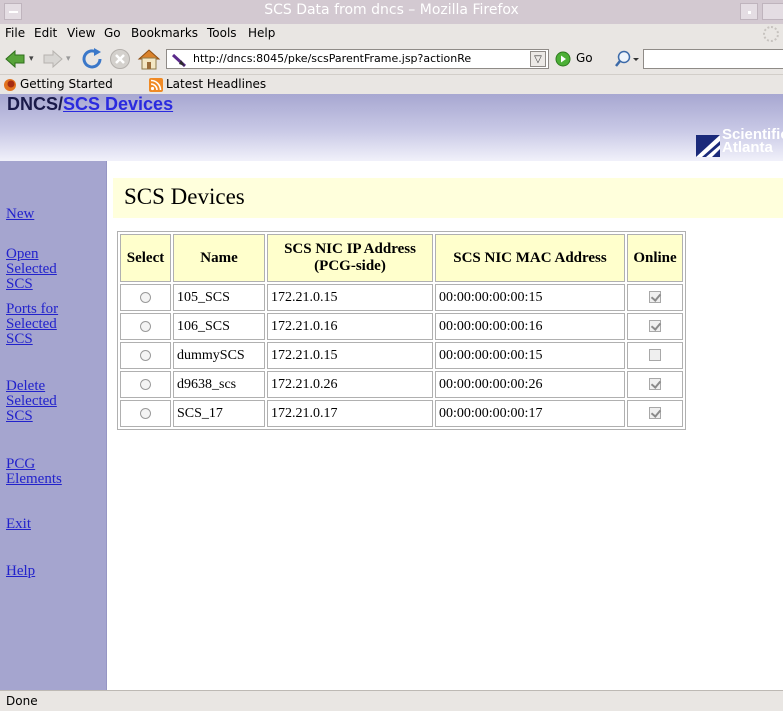 Image resolution: width=783 pixels, height=711 pixels. Describe the element at coordinates (713, 59) in the screenshot. I see `search-input` at that location.